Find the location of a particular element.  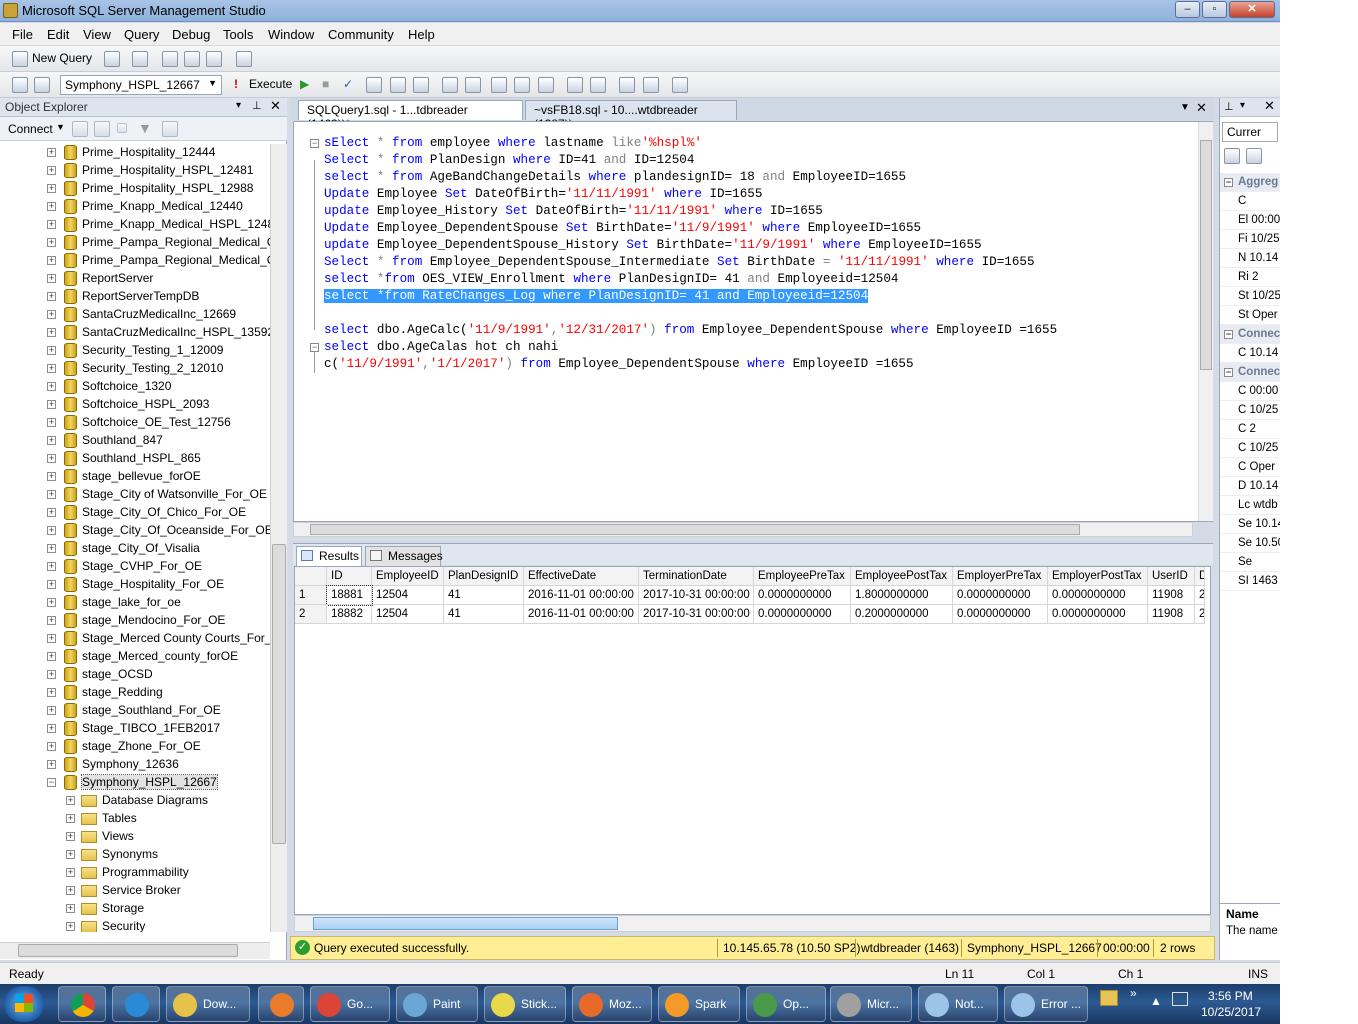

flag-icon: ▲ is located at coordinates (1156, 1001).